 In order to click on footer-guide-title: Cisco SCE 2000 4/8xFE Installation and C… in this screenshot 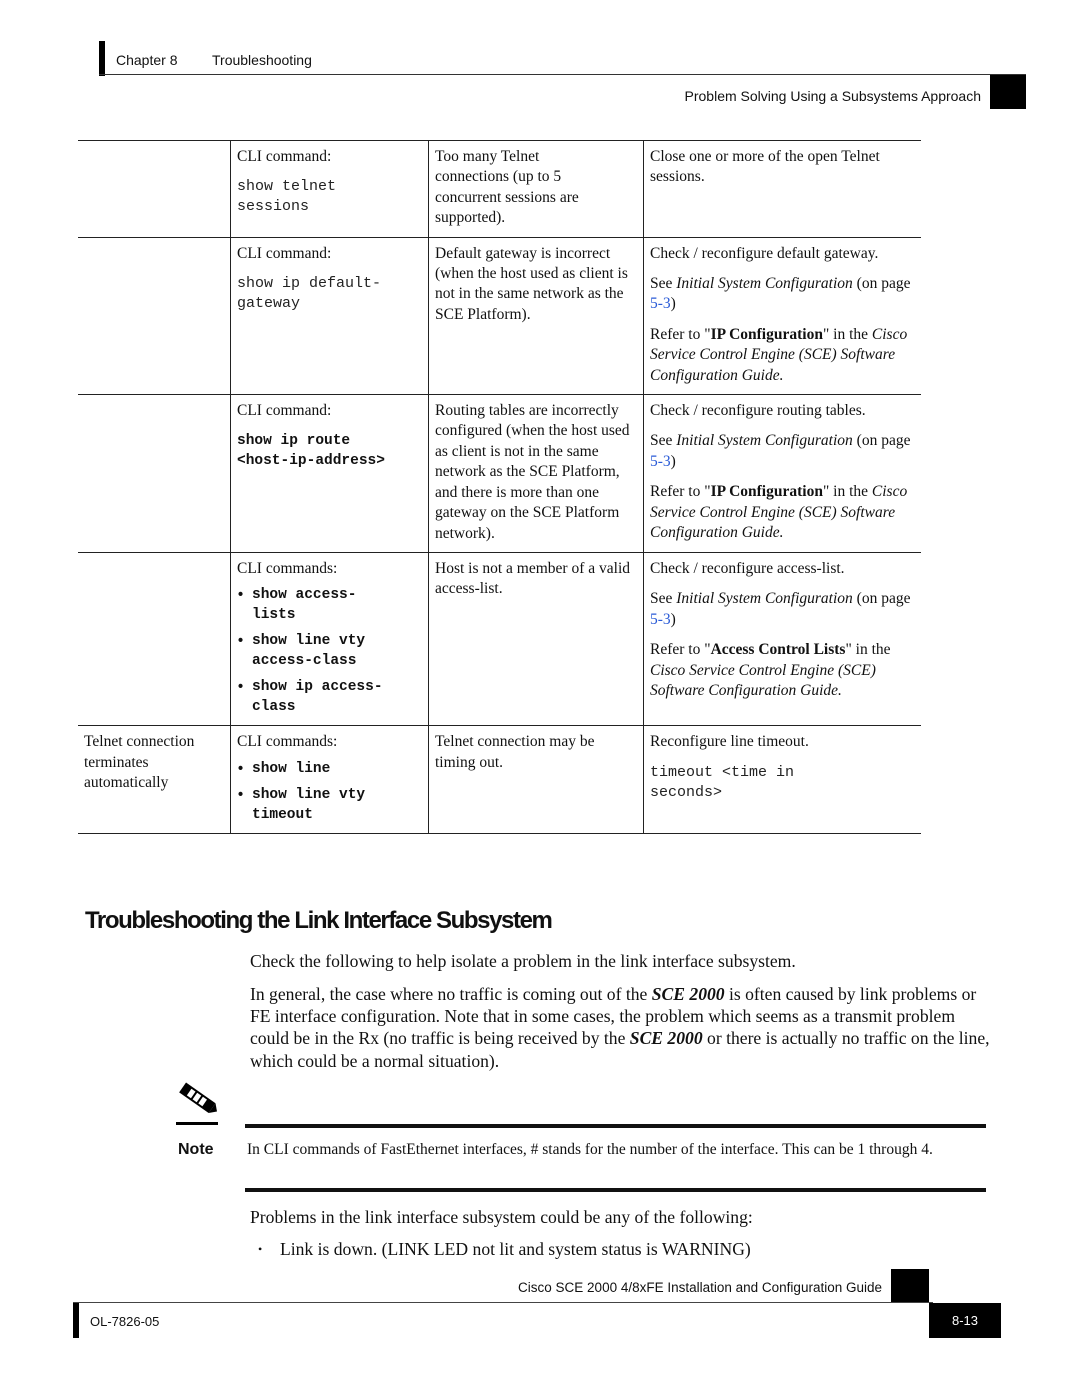, I will do `click(700, 1287)`.